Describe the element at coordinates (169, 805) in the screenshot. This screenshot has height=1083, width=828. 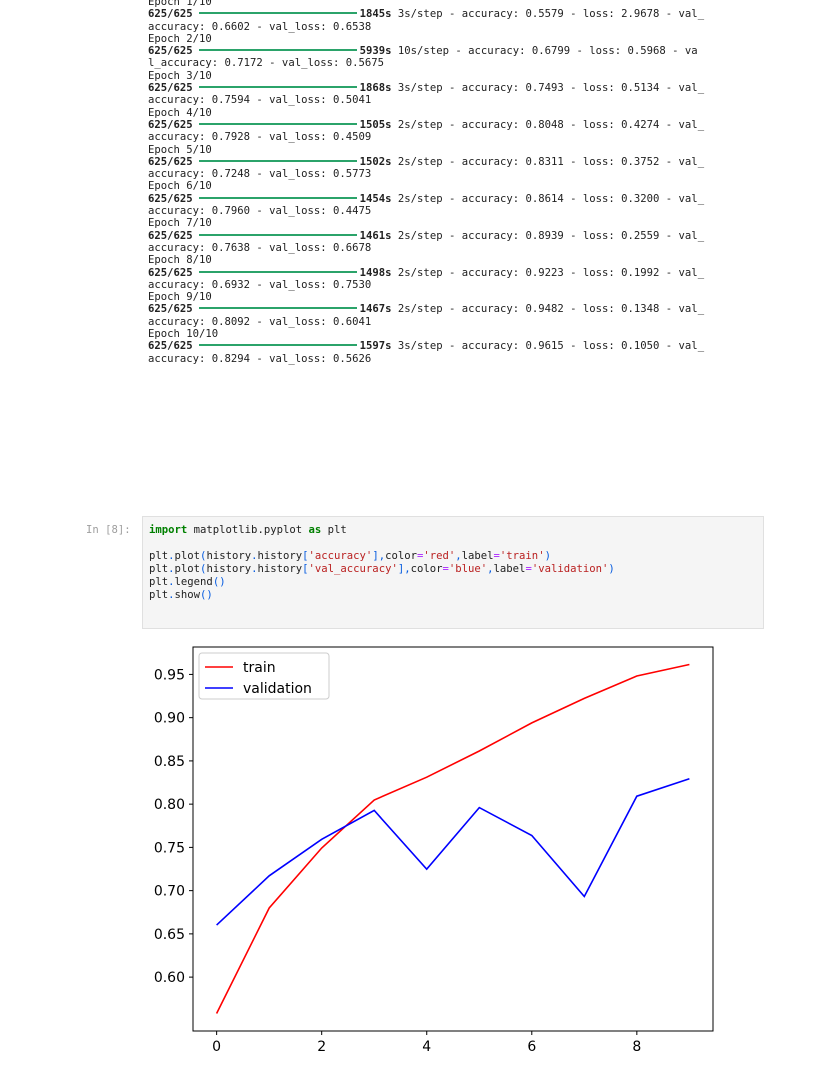
I see `y-tick-label: 0.80` at that location.